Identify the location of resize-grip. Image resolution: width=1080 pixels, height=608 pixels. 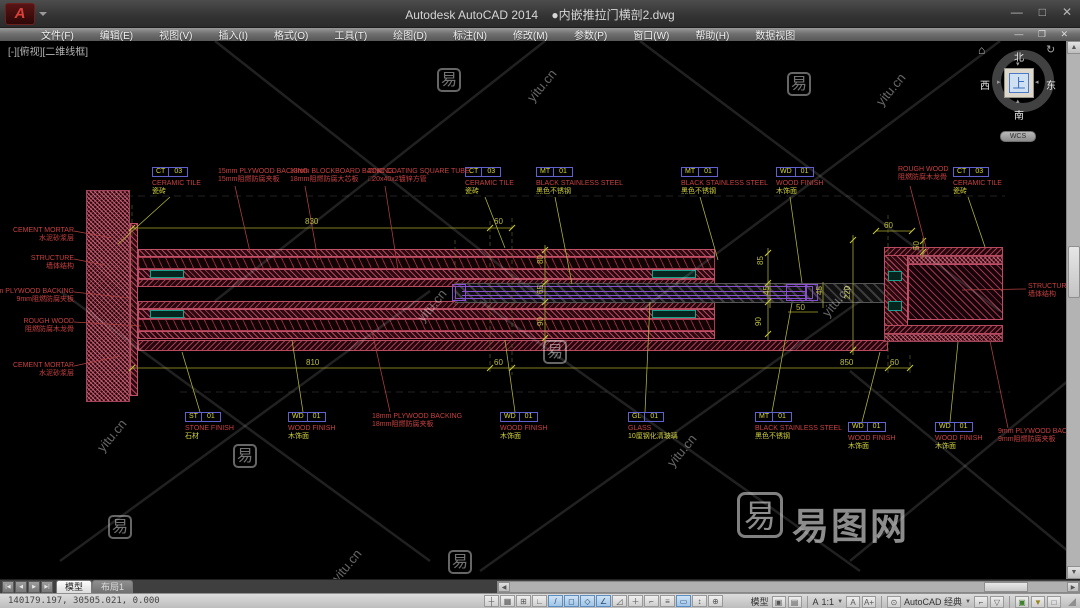
(1072, 601).